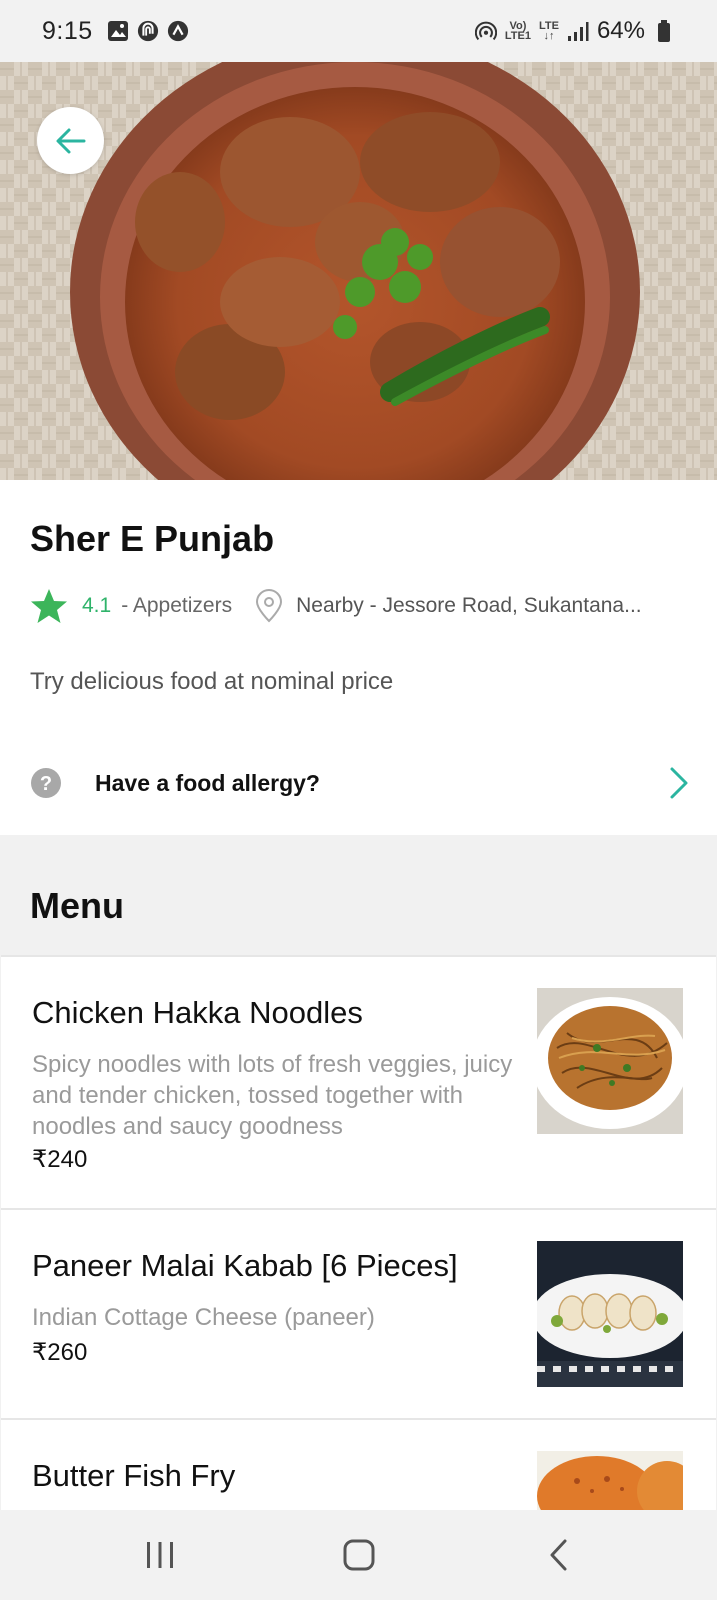 Image resolution: width=717 pixels, height=1600 pixels. I want to click on status-left: 9:15, so click(115, 31).